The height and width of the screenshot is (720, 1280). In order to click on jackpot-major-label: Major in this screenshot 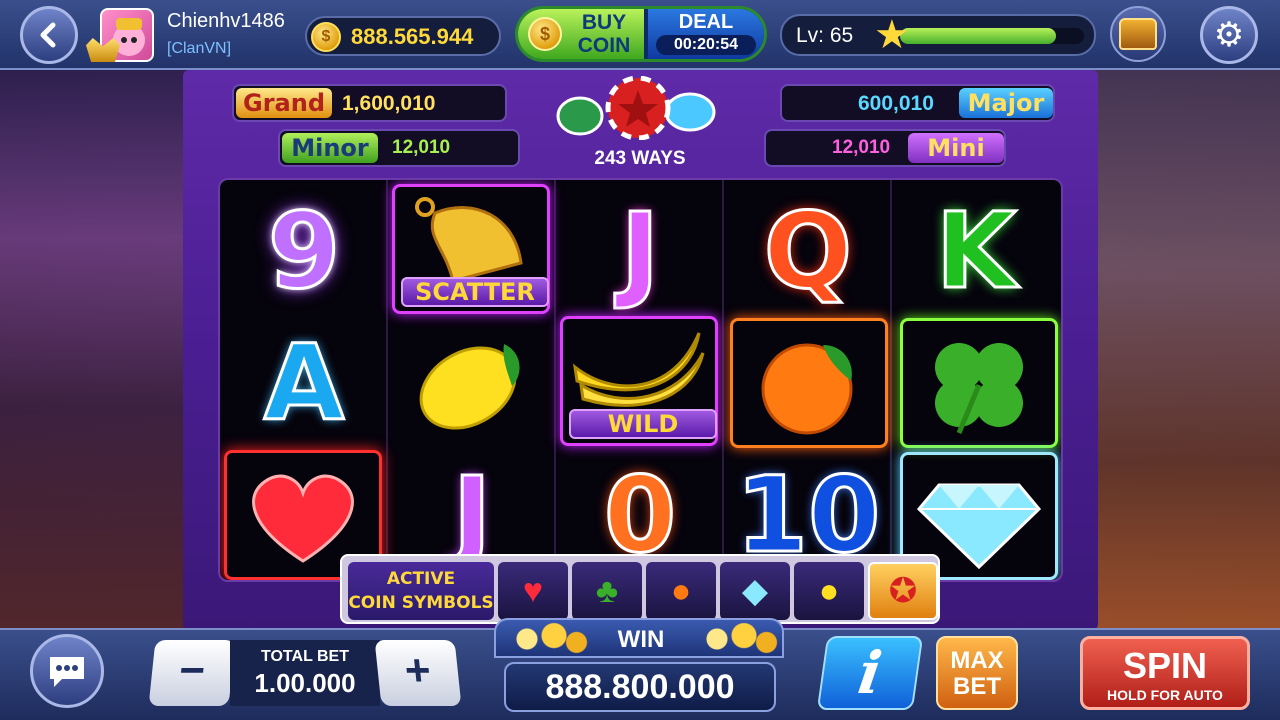, I will do `click(1006, 103)`.